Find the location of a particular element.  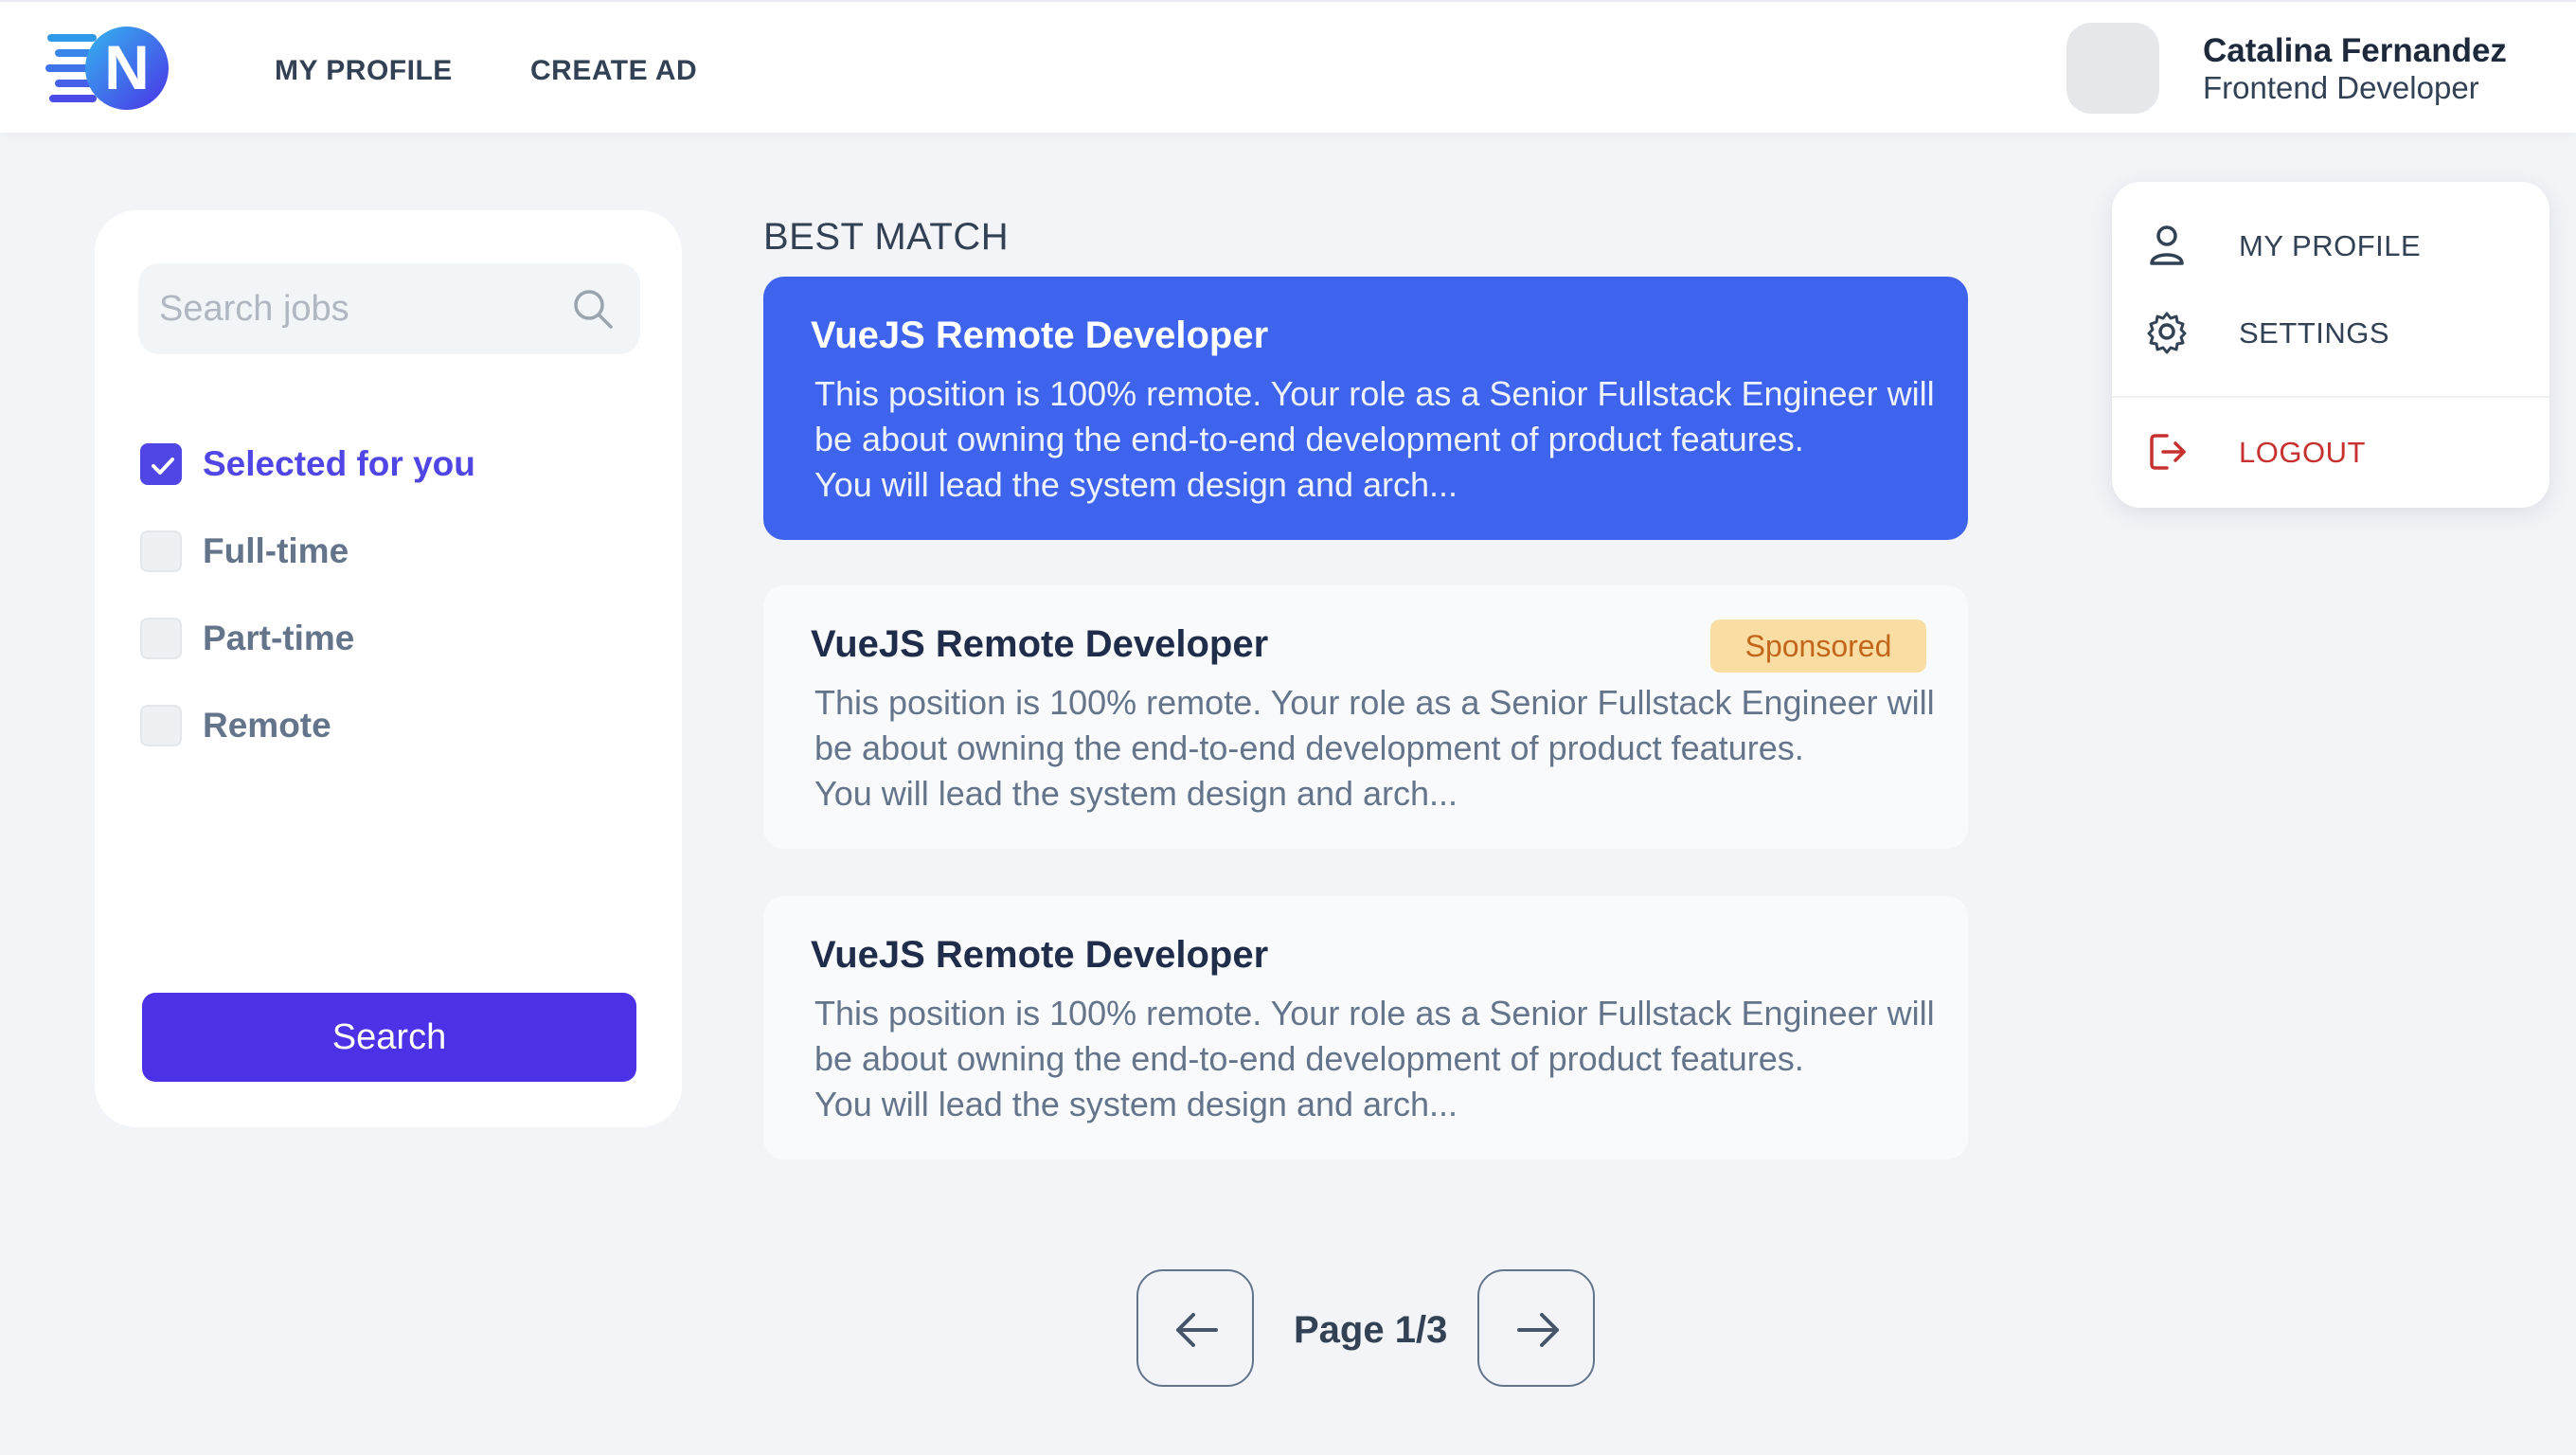

section-title: BEST MATCH is located at coordinates (886, 237).